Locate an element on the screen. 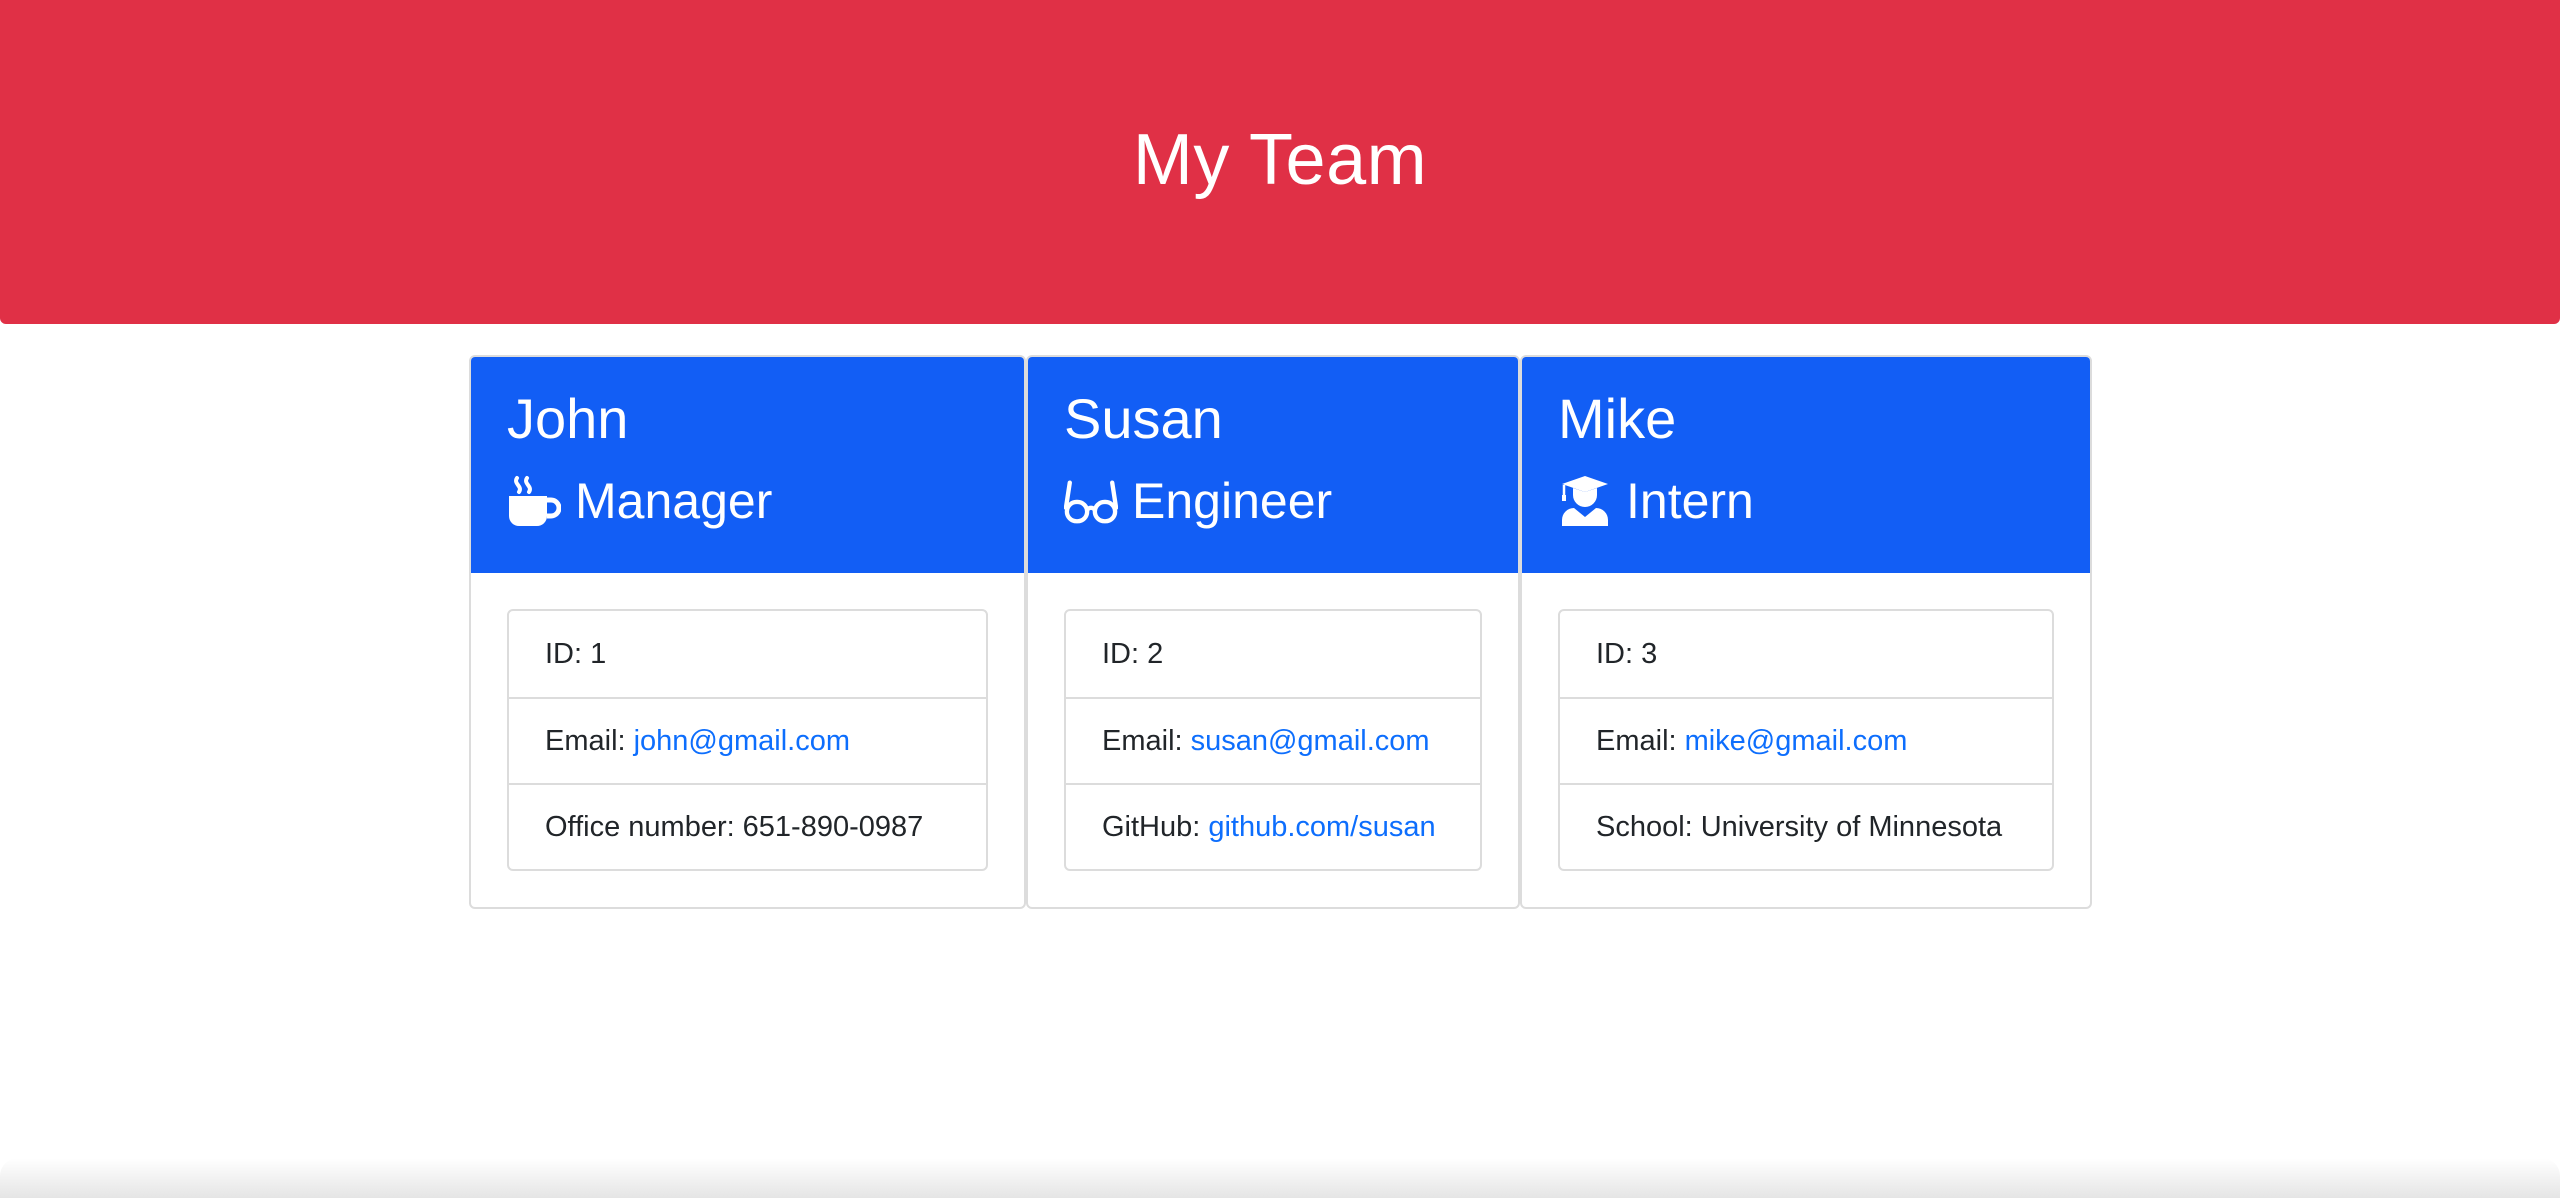  id-row: ID: 3 is located at coordinates (1806, 654).